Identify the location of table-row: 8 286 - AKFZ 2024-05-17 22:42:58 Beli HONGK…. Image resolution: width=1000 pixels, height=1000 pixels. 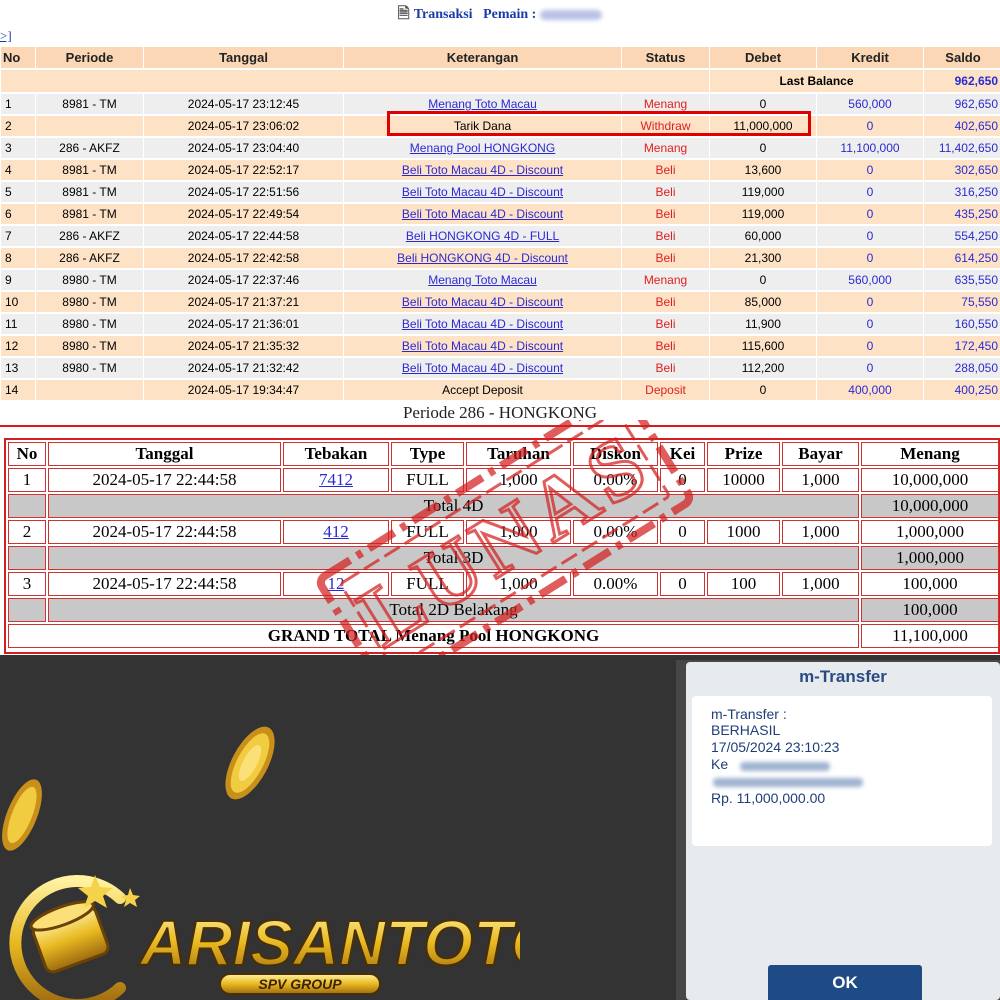
(500, 258).